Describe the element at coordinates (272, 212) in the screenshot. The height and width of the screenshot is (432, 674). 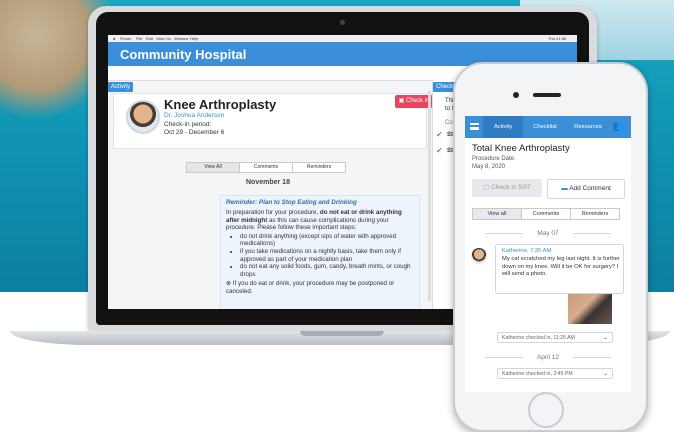
I see `reminder-intro: In preparation for your procedure,` at that location.